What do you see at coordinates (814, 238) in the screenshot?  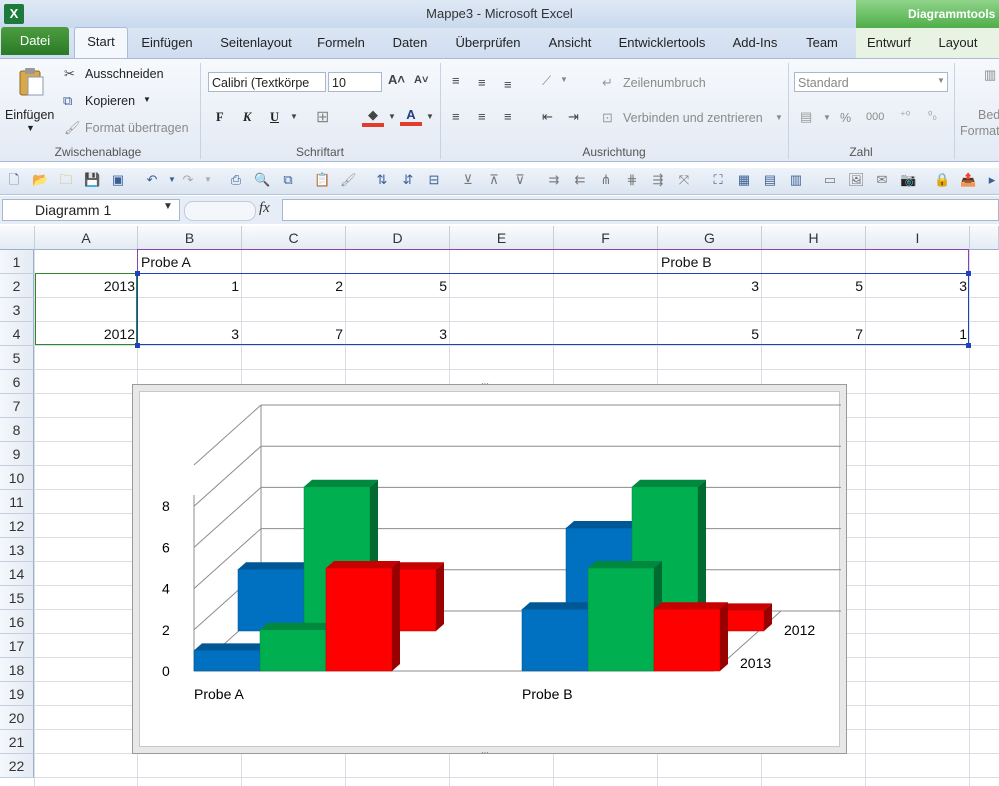 I see `column-header-h: H` at bounding box center [814, 238].